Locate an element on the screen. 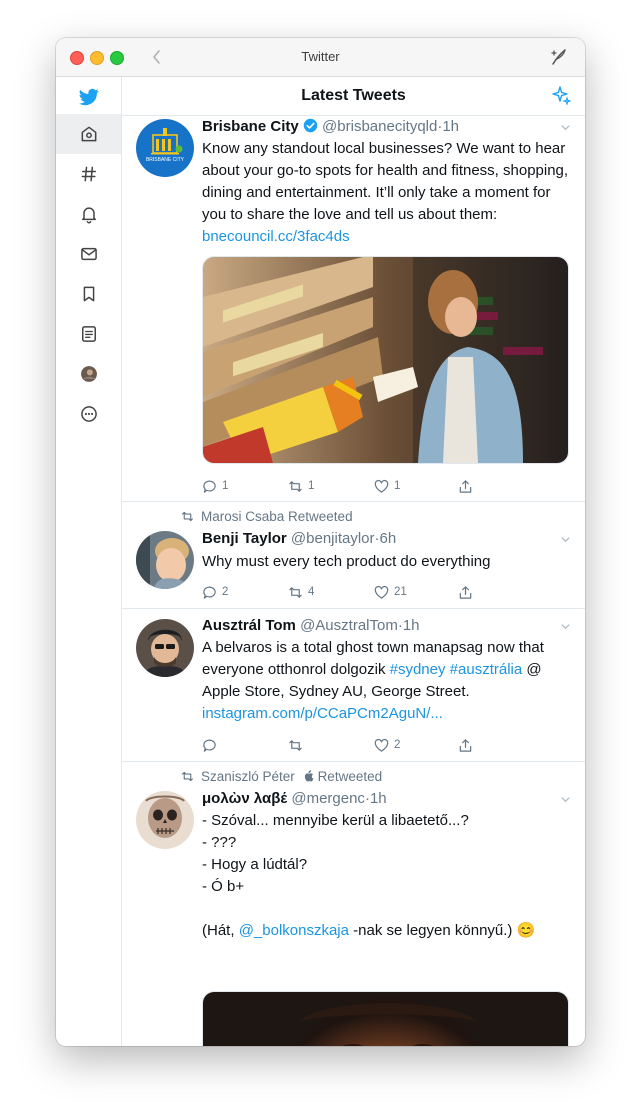 This screenshot has height=1120, width=641. page-title: Latest Tweets is located at coordinates (353, 95).